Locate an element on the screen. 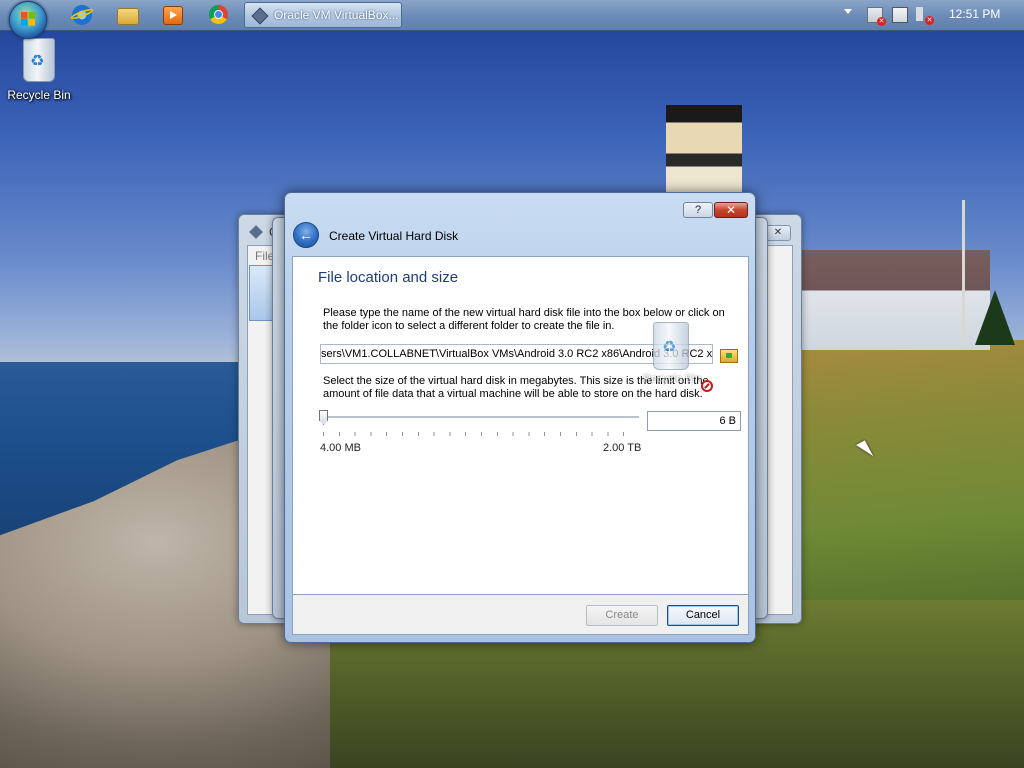 The image size is (1024, 768). page-heading: File location and size is located at coordinates (388, 277).